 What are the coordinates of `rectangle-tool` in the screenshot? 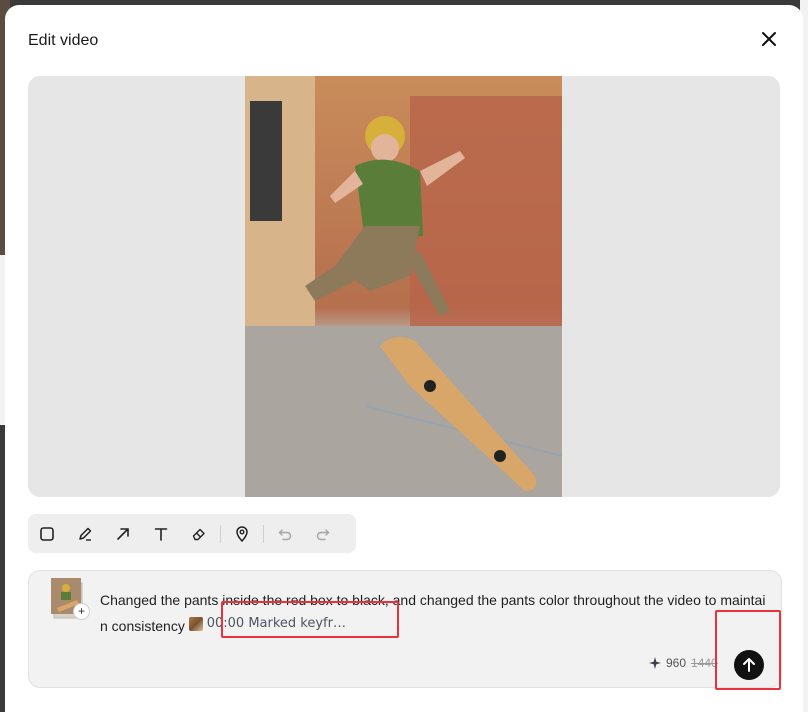 It's located at (47, 533).